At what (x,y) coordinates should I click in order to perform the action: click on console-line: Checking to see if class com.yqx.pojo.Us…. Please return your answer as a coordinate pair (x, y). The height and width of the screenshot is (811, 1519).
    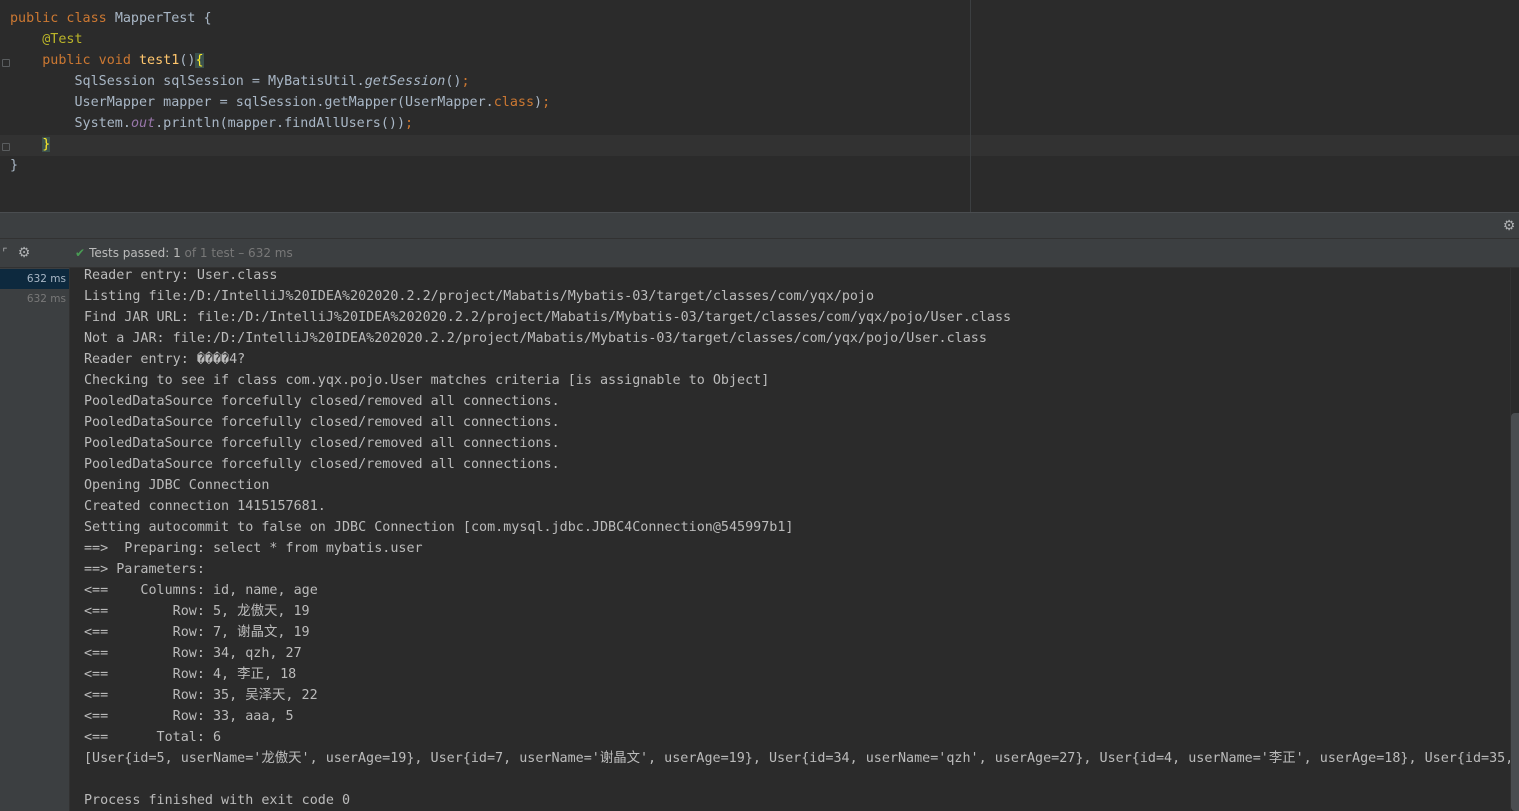
    Looking at the image, I should click on (427, 380).